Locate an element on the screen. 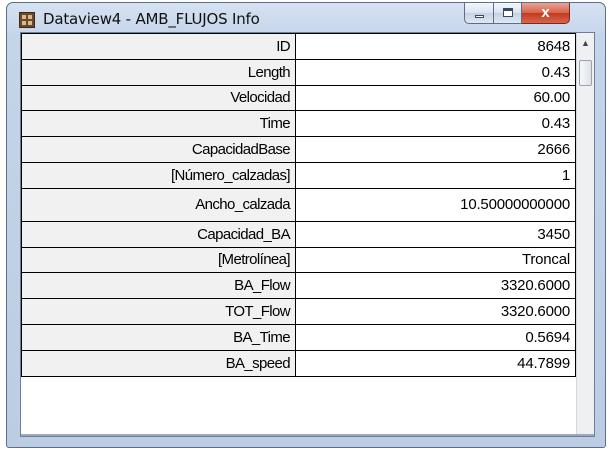  field-name-cell: ID is located at coordinates (158, 46).